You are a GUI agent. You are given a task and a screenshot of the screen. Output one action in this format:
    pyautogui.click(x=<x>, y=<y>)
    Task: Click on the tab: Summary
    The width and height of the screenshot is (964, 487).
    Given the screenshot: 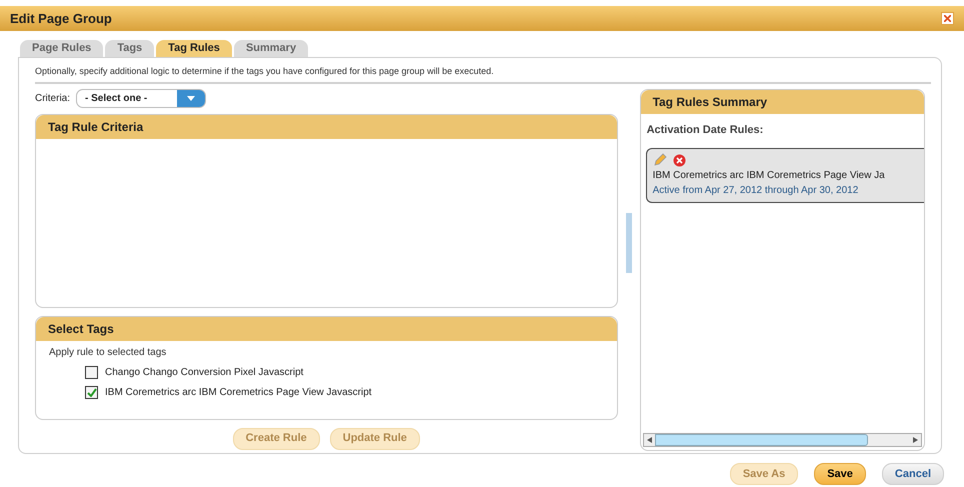 What is the action you would take?
    pyautogui.click(x=271, y=48)
    